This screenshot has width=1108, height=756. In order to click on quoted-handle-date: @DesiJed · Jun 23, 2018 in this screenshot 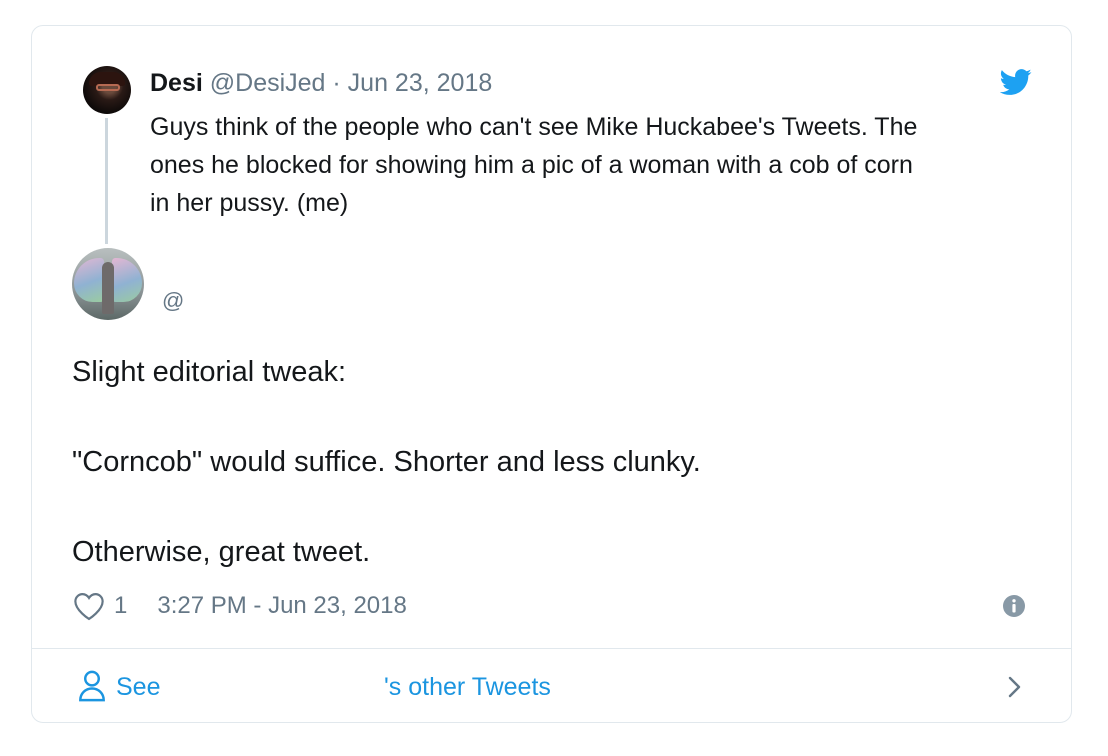, I will do `click(351, 83)`.